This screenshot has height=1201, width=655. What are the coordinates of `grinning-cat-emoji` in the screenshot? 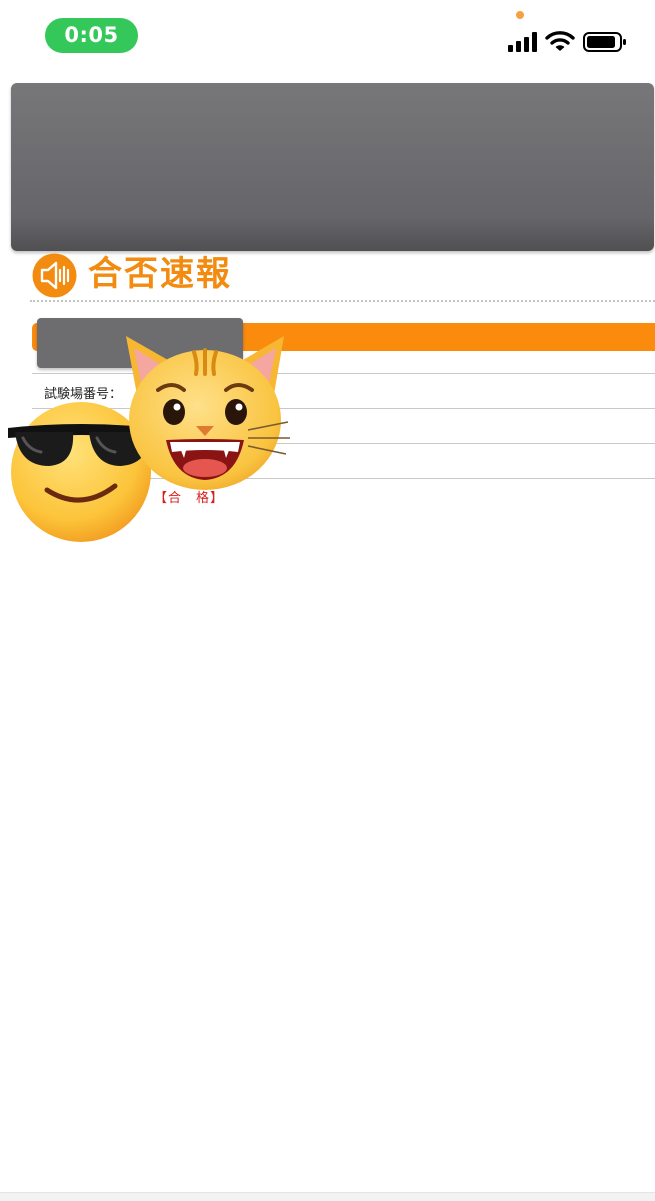 It's located at (208, 413).